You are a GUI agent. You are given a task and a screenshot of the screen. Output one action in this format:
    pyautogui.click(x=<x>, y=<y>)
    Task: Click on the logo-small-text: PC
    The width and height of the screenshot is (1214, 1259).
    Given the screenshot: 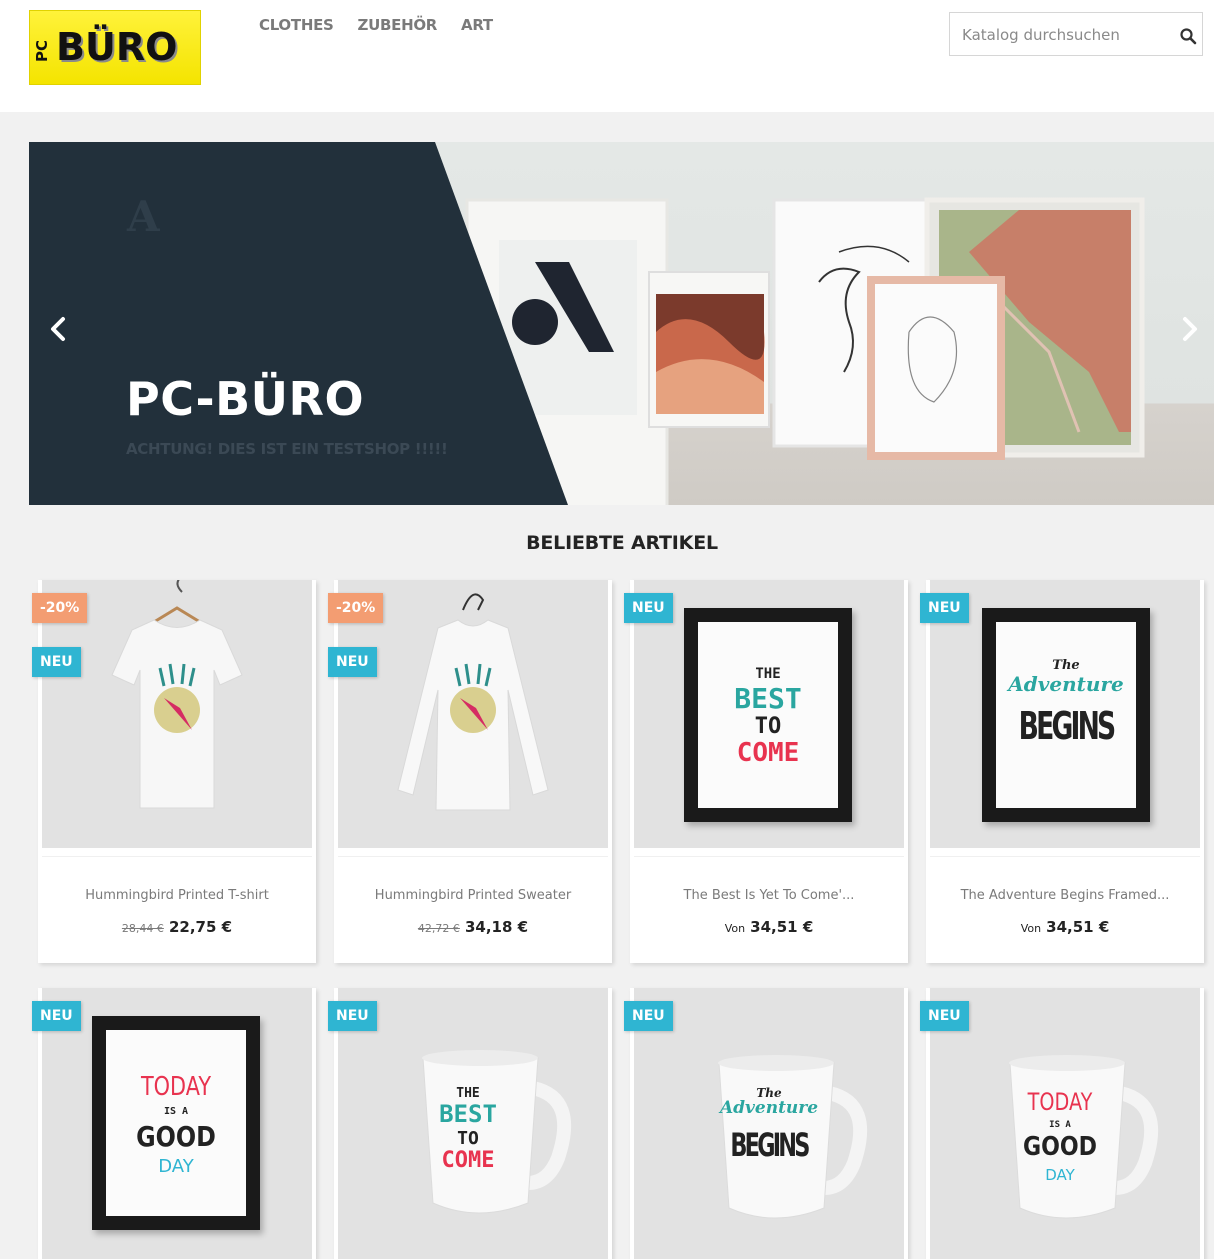 What is the action you would take?
    pyautogui.click(x=42, y=51)
    